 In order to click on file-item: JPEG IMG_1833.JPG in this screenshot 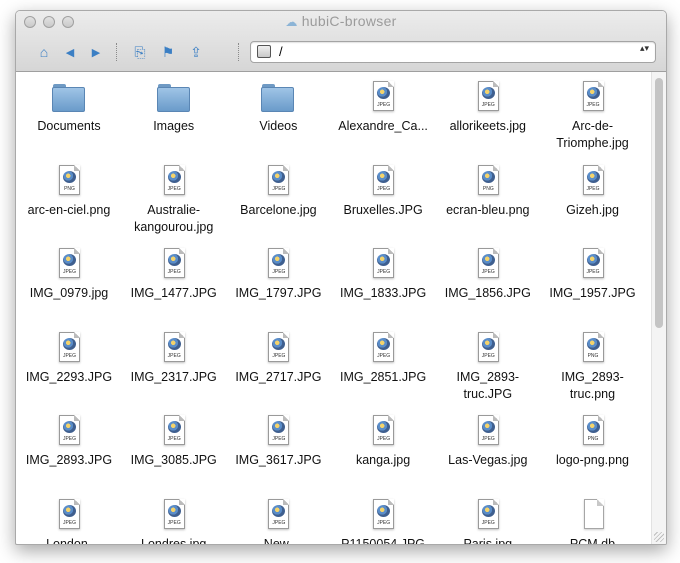, I will do `click(383, 287)`.